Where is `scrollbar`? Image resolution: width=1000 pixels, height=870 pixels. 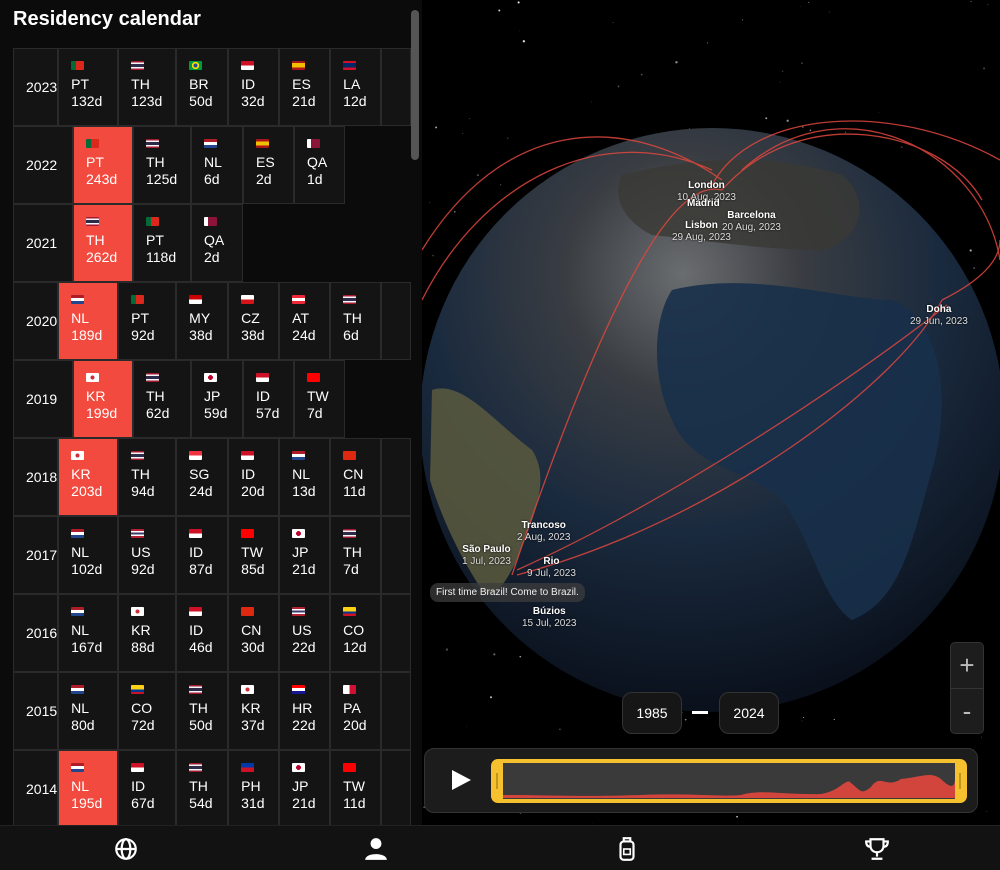
scrollbar is located at coordinates (415, 85).